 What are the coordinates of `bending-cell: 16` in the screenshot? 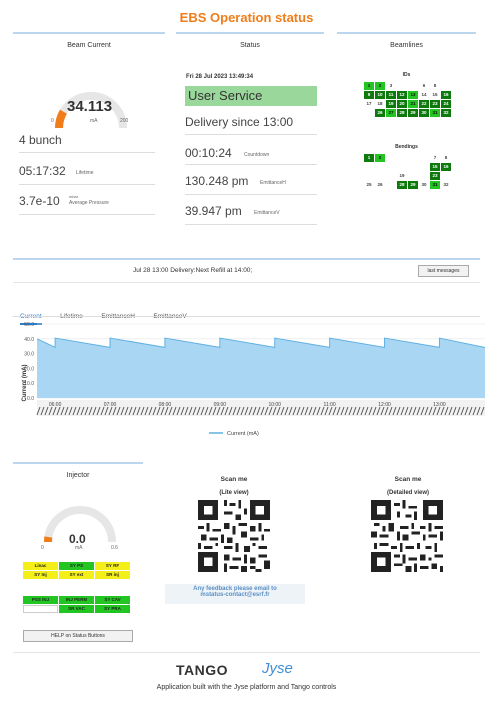 It's located at (446, 167).